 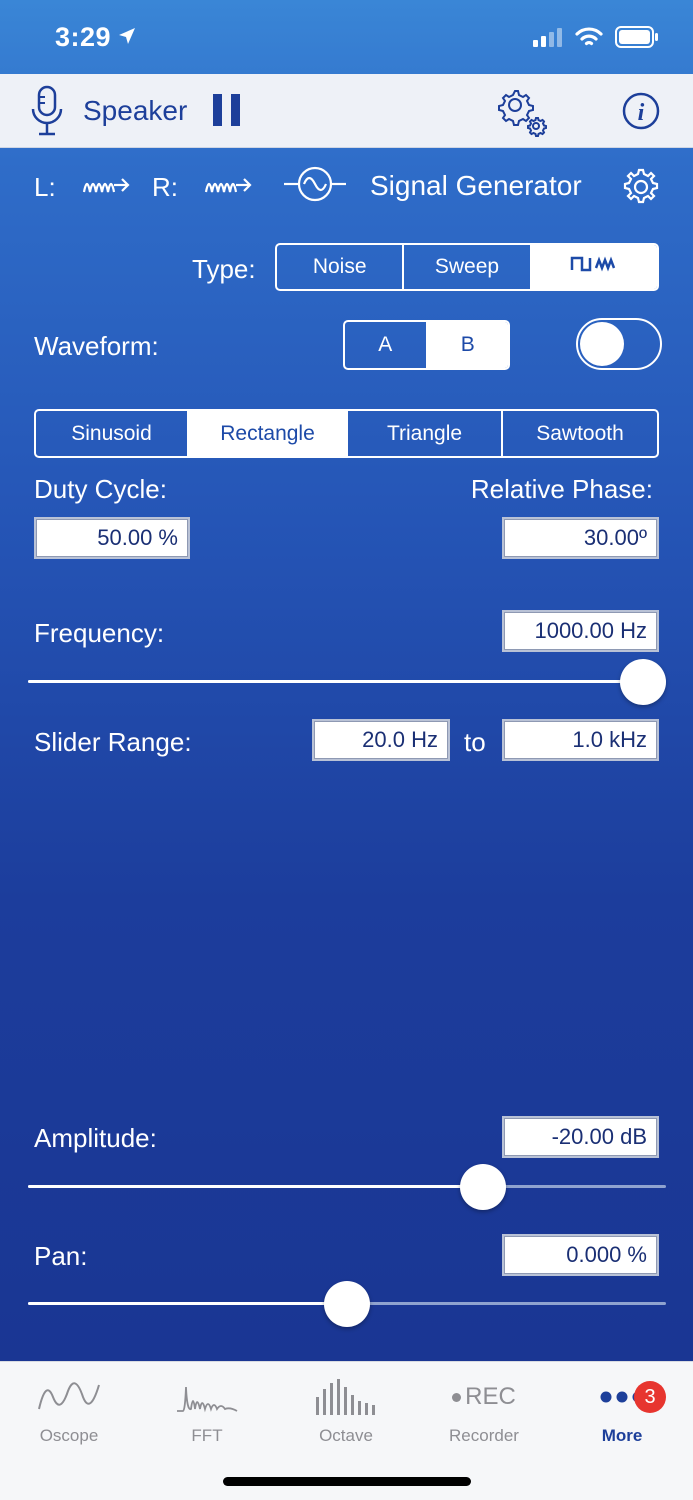 What do you see at coordinates (522, 114) in the screenshot?
I see `settings-gear-icon` at bounding box center [522, 114].